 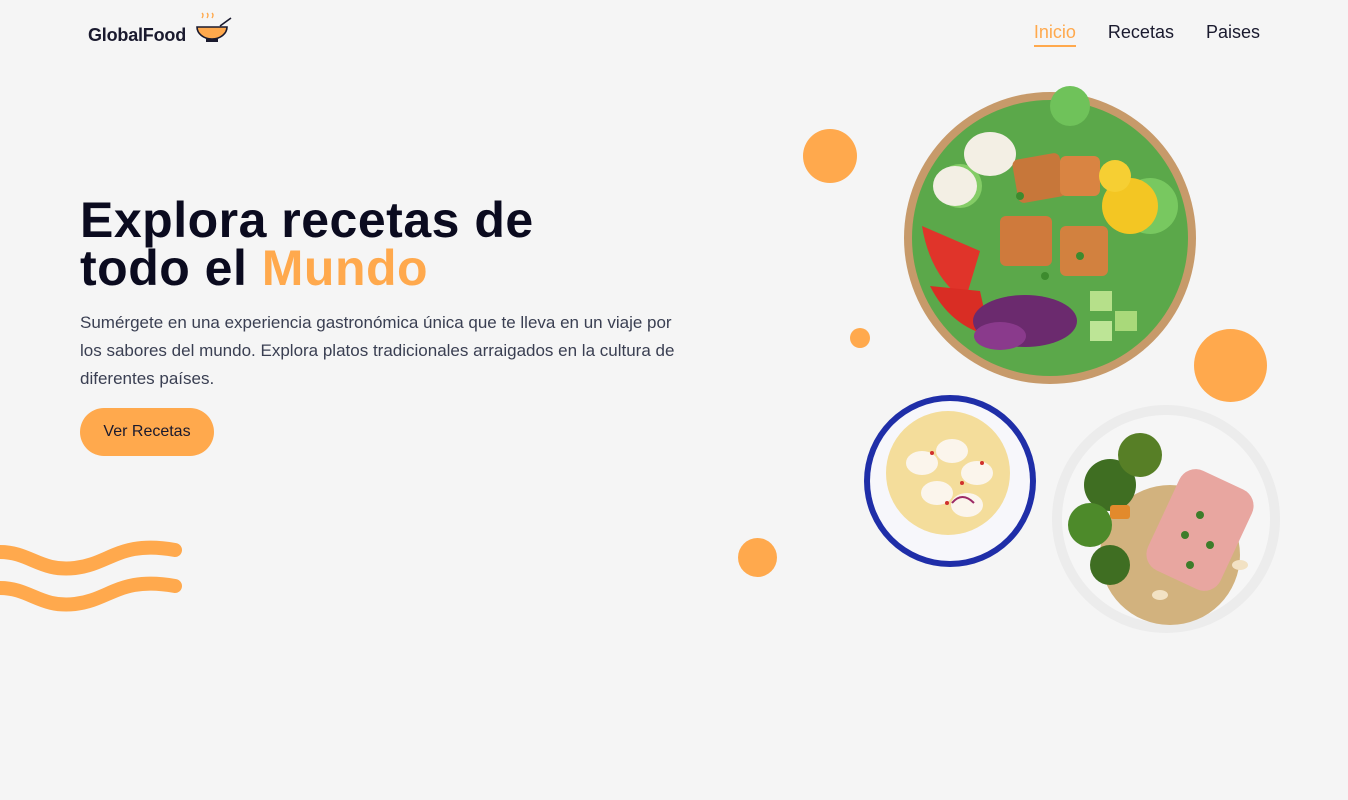 What do you see at coordinates (950, 481) in the screenshot?
I see `ceviche-bowl-image` at bounding box center [950, 481].